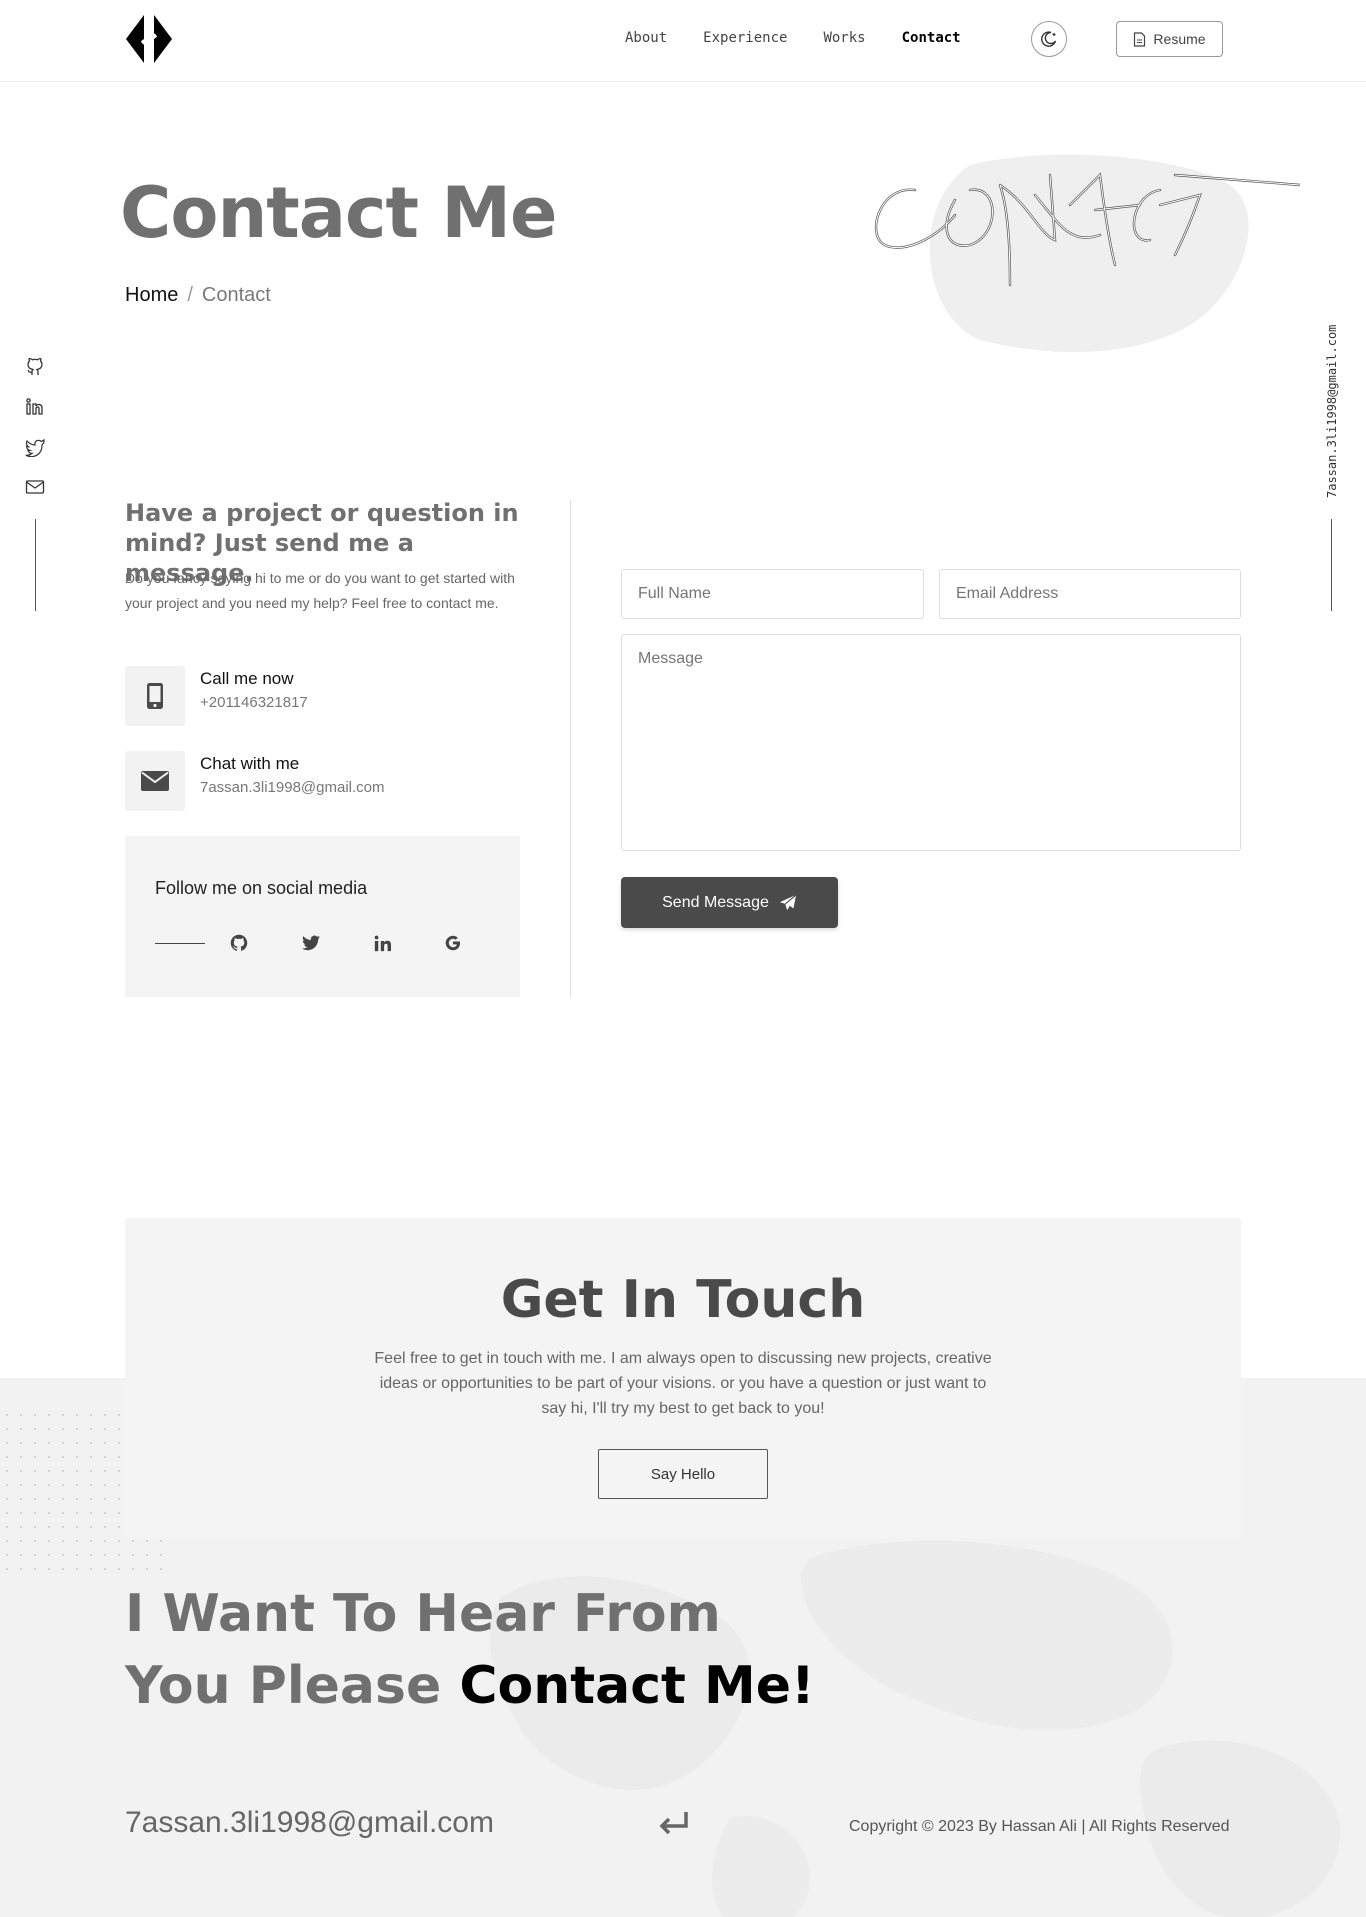 Image resolution: width=1366 pixels, height=1917 pixels. I want to click on moon-icon, so click(1049, 39).